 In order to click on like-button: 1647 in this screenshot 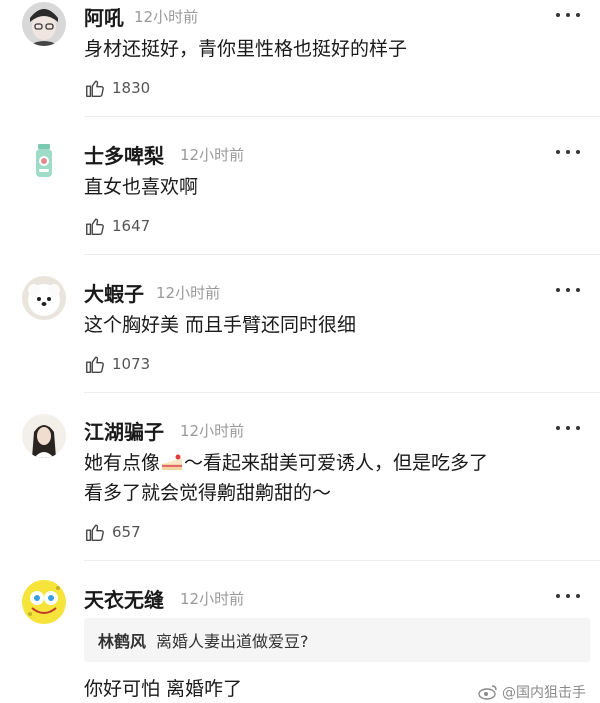, I will do `click(117, 226)`.